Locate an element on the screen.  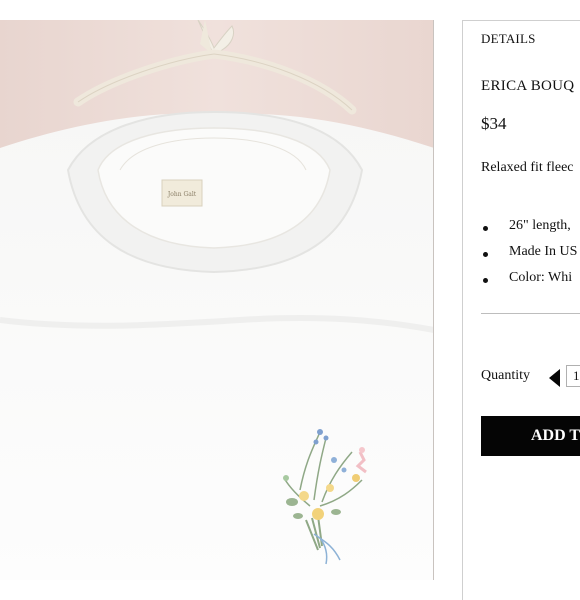
feature-text: Made In US is located at coordinates (543, 251).